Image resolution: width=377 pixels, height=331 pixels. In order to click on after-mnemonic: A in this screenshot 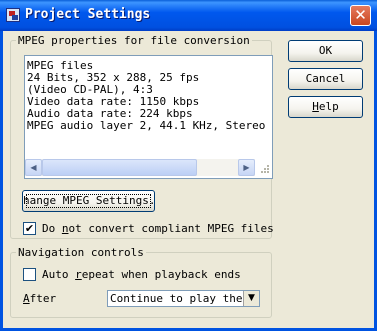, I will do `click(26, 298)`.